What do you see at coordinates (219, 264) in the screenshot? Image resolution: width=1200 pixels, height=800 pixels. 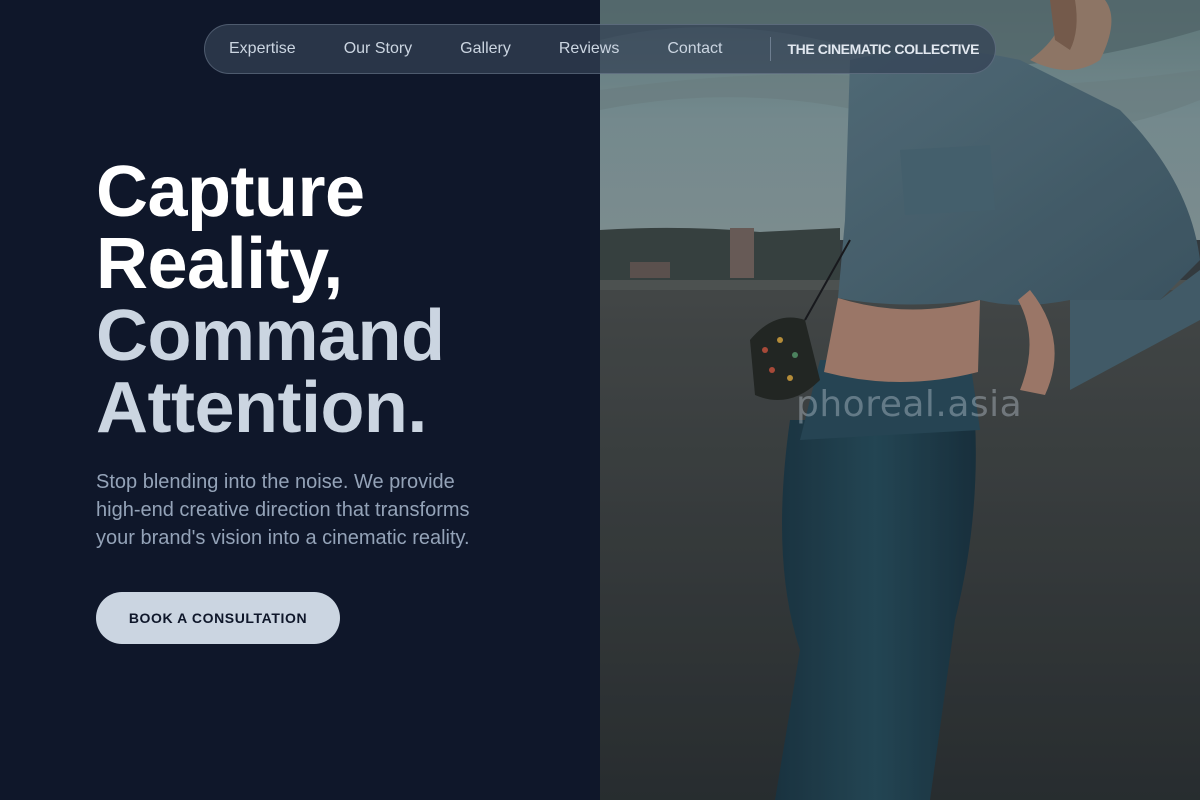 I see `hero-title-line-2: Reality,` at bounding box center [219, 264].